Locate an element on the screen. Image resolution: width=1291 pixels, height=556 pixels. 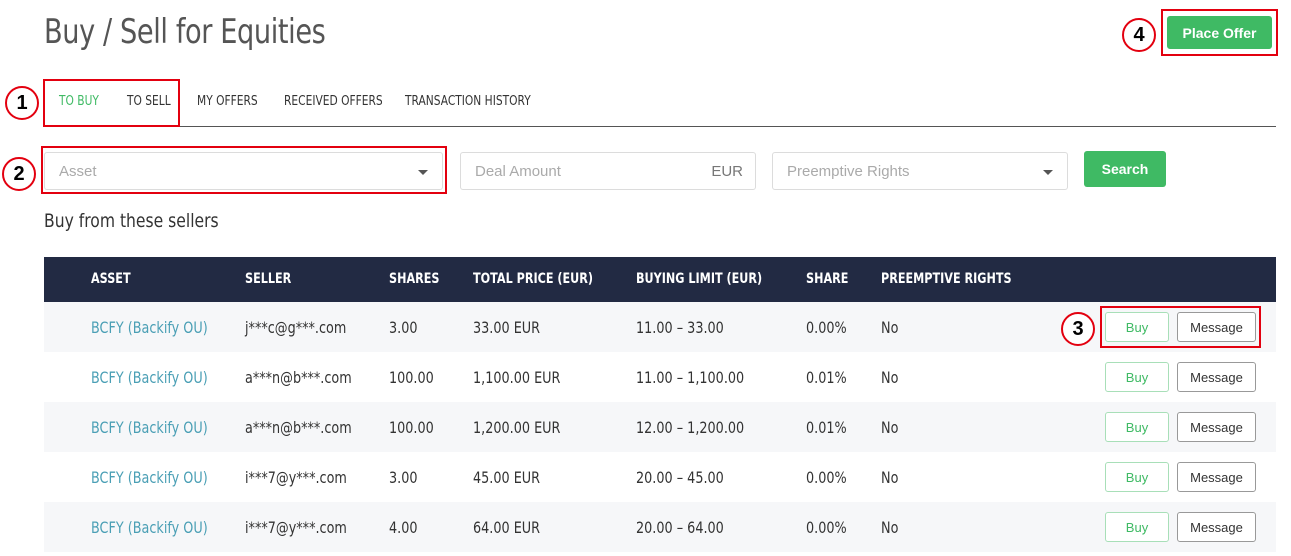
column-header-buying-limit: BUYING LIMIT (EUR) is located at coordinates (699, 279).